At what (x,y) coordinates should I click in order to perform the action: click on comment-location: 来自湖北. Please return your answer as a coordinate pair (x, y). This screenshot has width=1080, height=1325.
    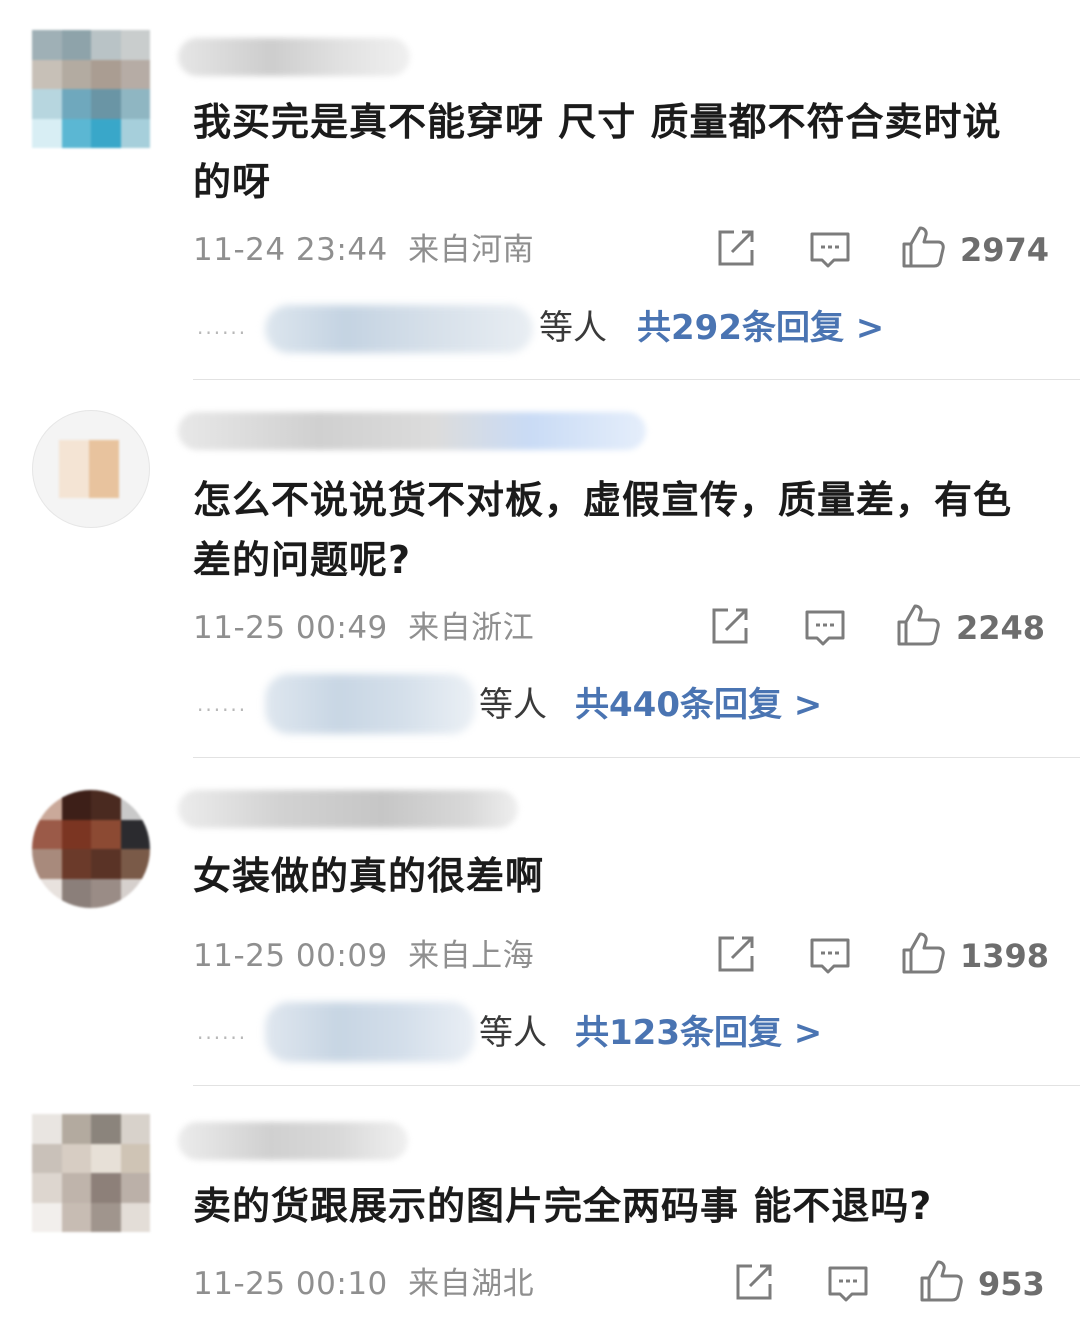
    Looking at the image, I should click on (471, 1284).